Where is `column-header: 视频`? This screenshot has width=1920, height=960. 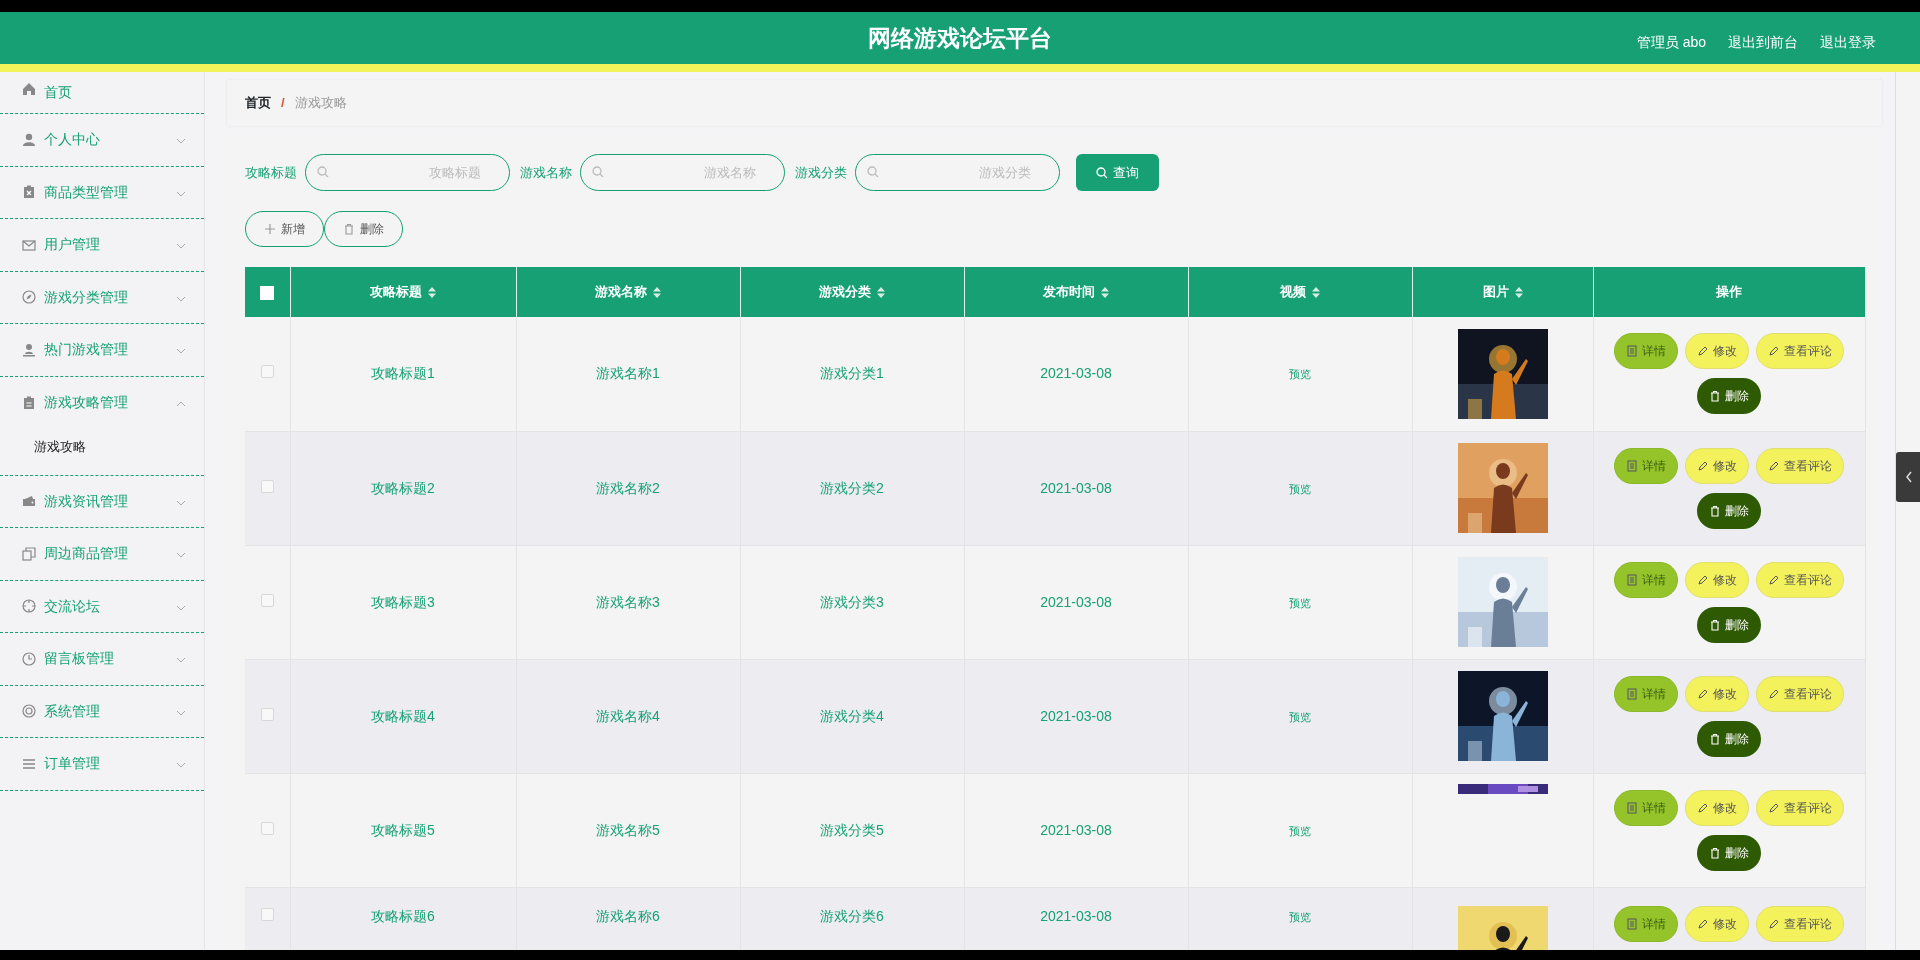 column-header: 视频 is located at coordinates (1300, 292).